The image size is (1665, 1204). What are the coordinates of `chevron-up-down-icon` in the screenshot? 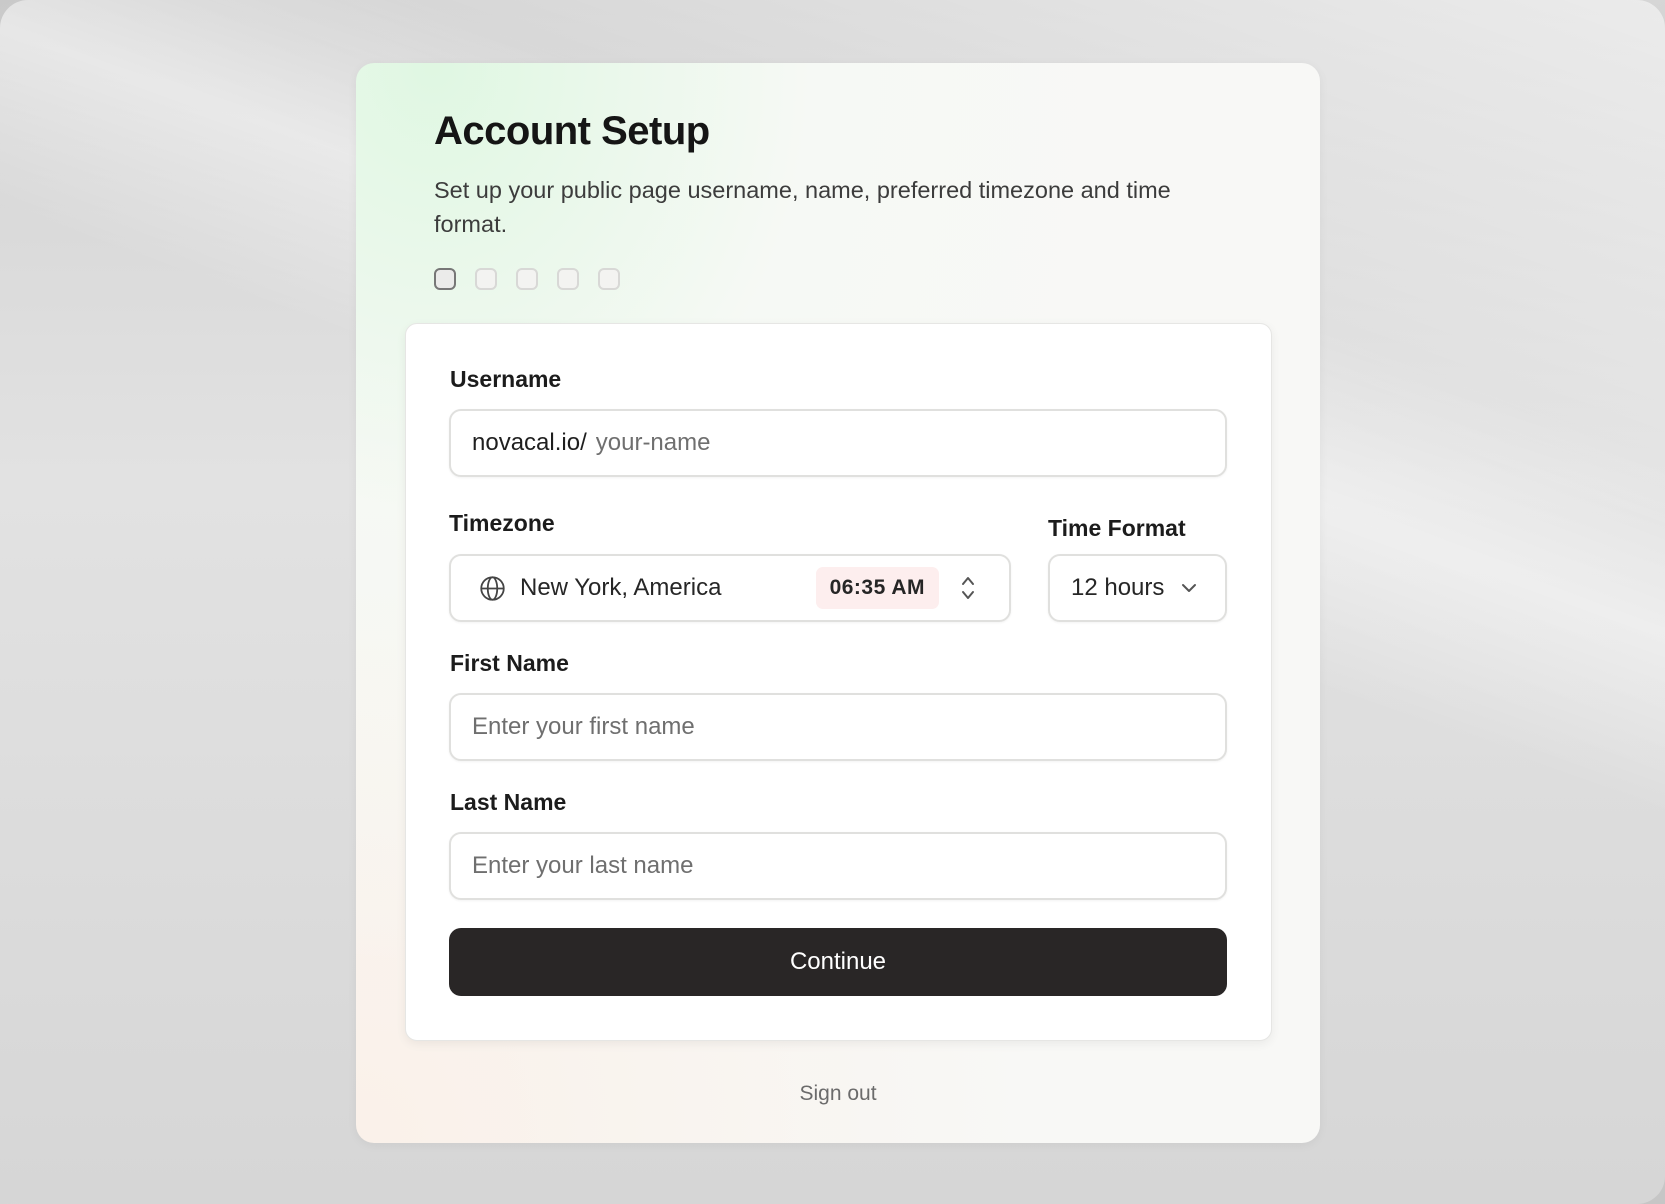 It's located at (968, 588).